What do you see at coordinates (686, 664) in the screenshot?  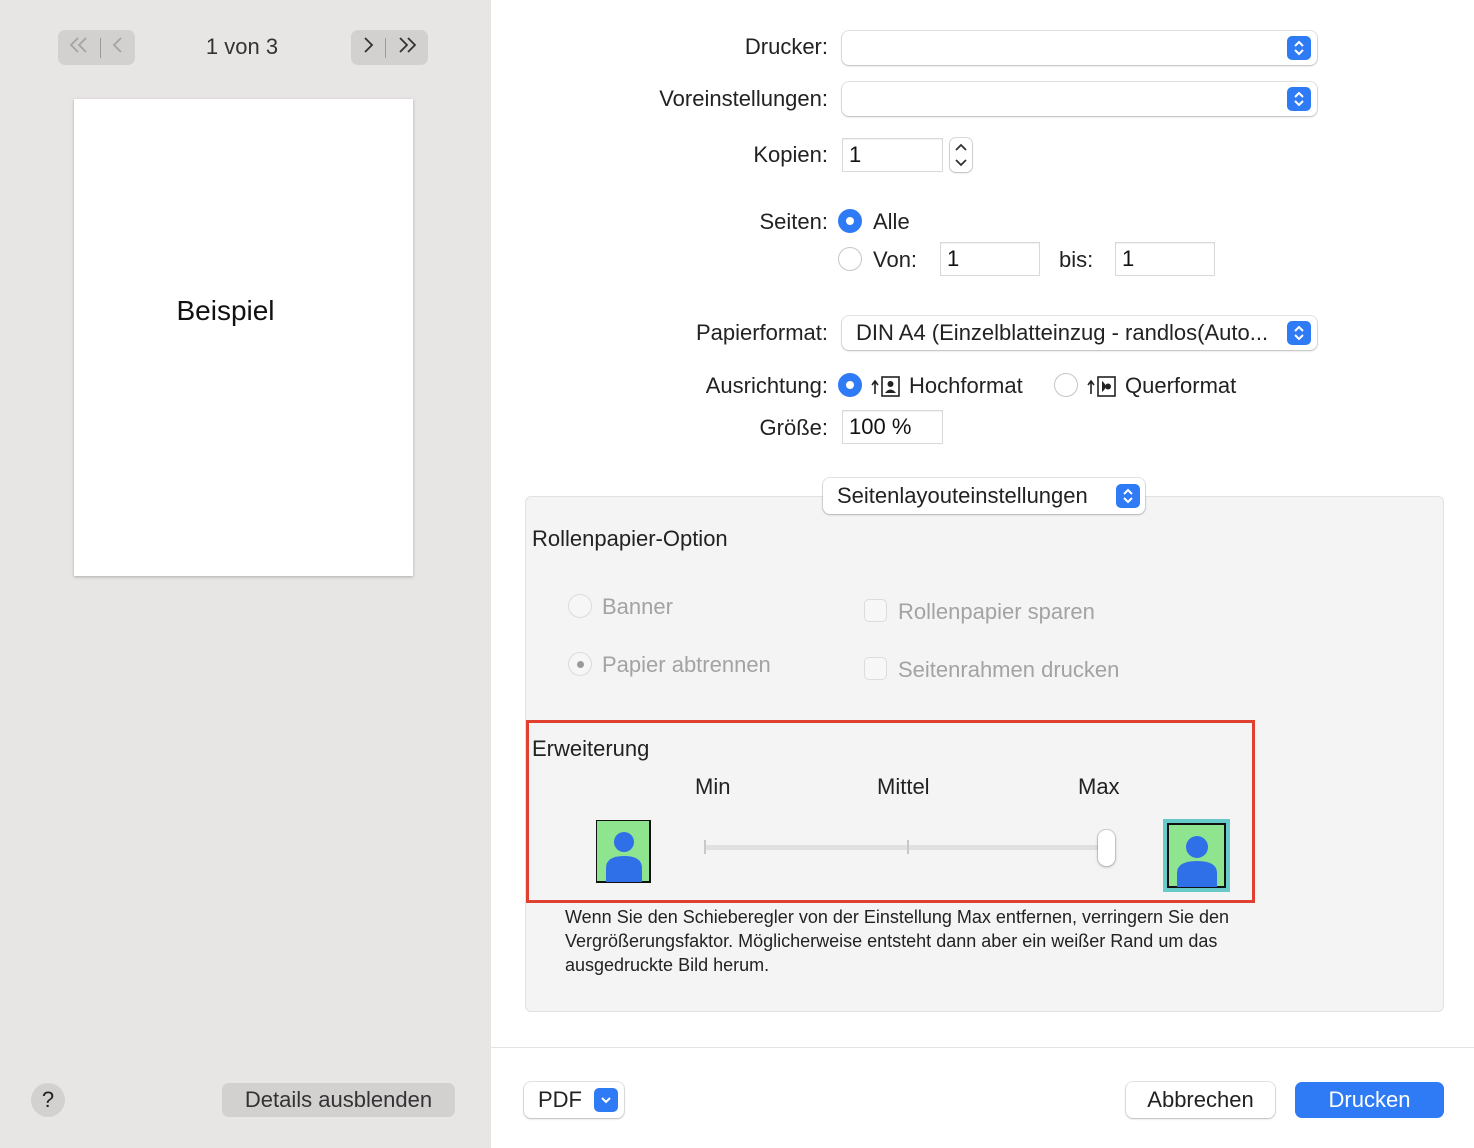 I see `cut-paper-label: Papier abtrennen` at bounding box center [686, 664].